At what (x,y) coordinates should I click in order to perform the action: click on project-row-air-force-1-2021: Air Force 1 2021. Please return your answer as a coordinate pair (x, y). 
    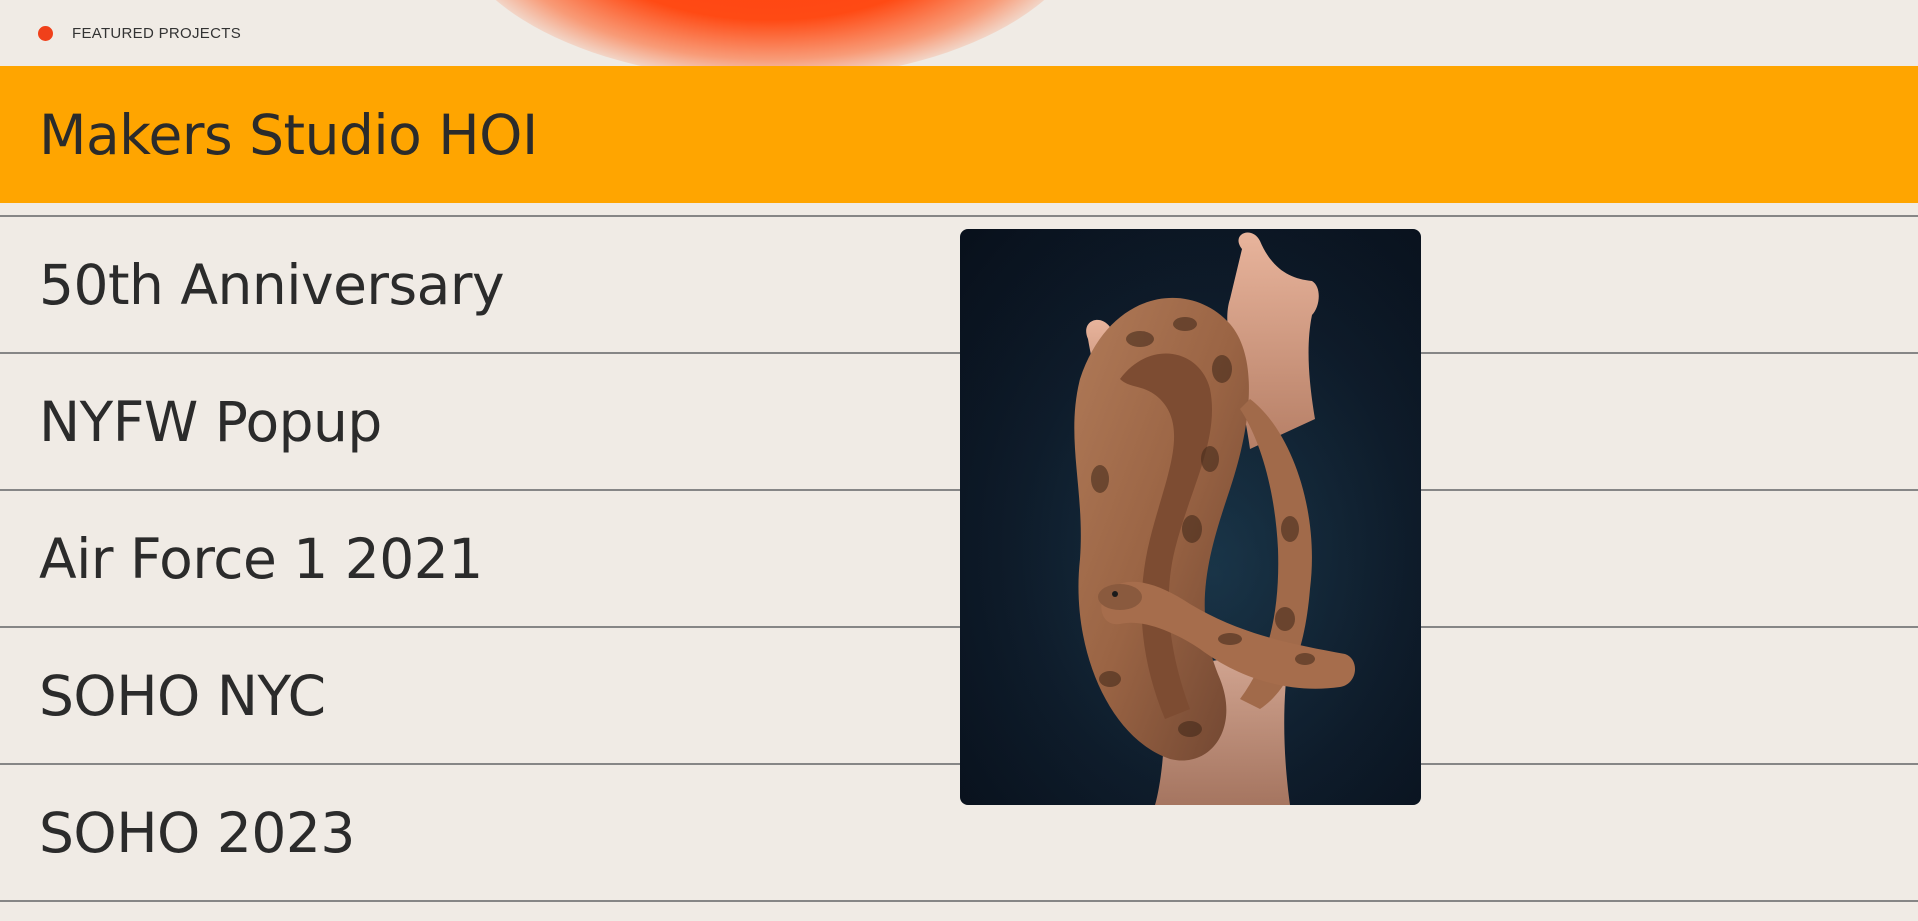
    Looking at the image, I should click on (959, 559).